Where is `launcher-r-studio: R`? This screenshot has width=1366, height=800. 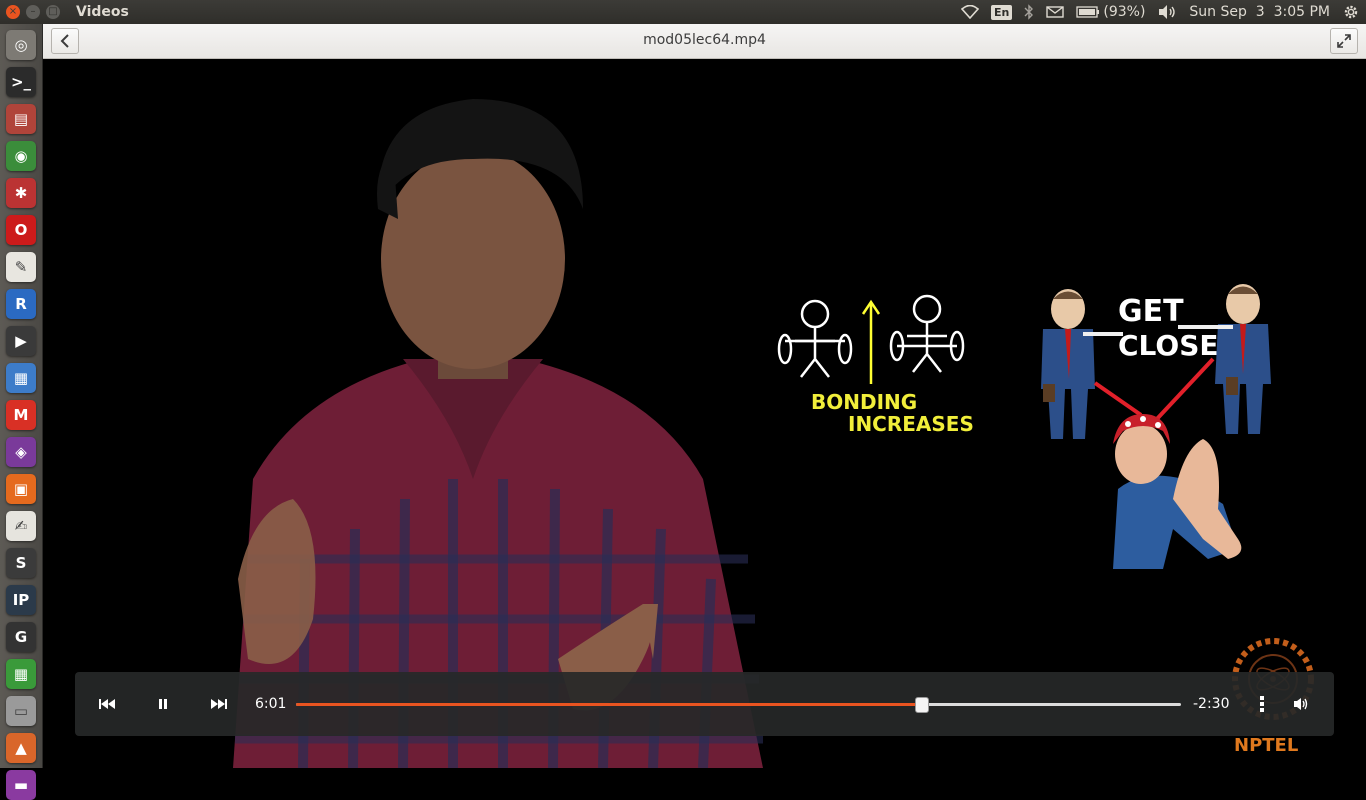 launcher-r-studio: R is located at coordinates (21, 304).